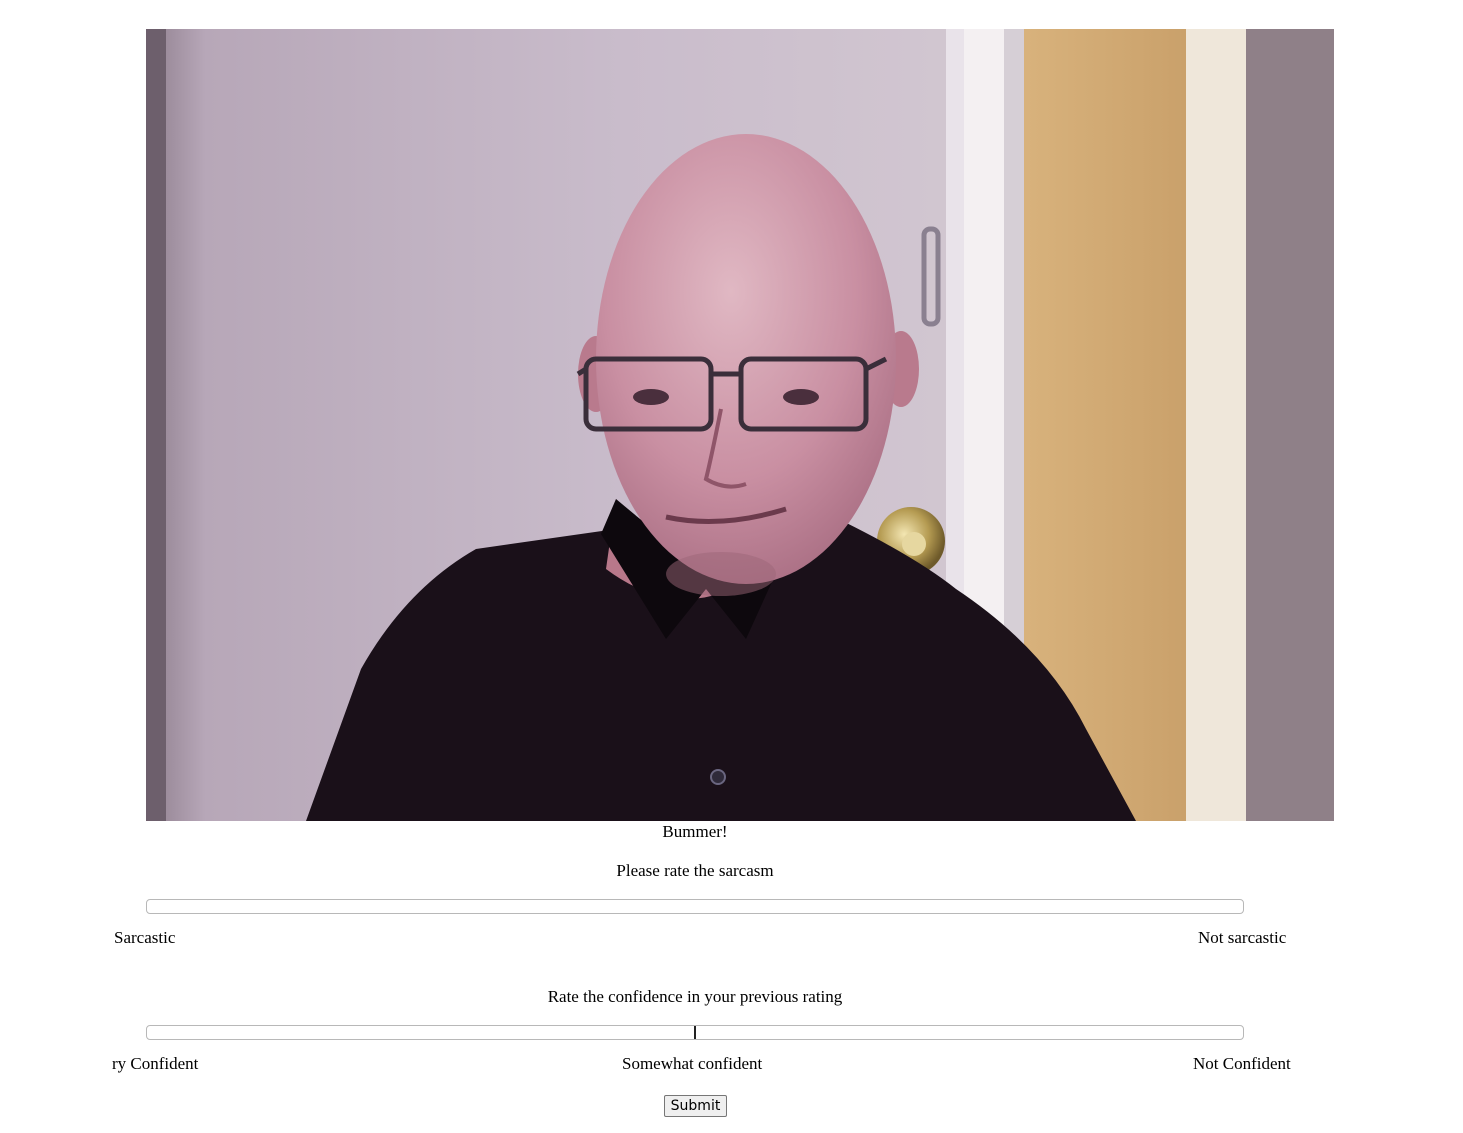 This screenshot has width=1463, height=1133. I want to click on confidence-left-label: ry Confident, so click(155, 1063).